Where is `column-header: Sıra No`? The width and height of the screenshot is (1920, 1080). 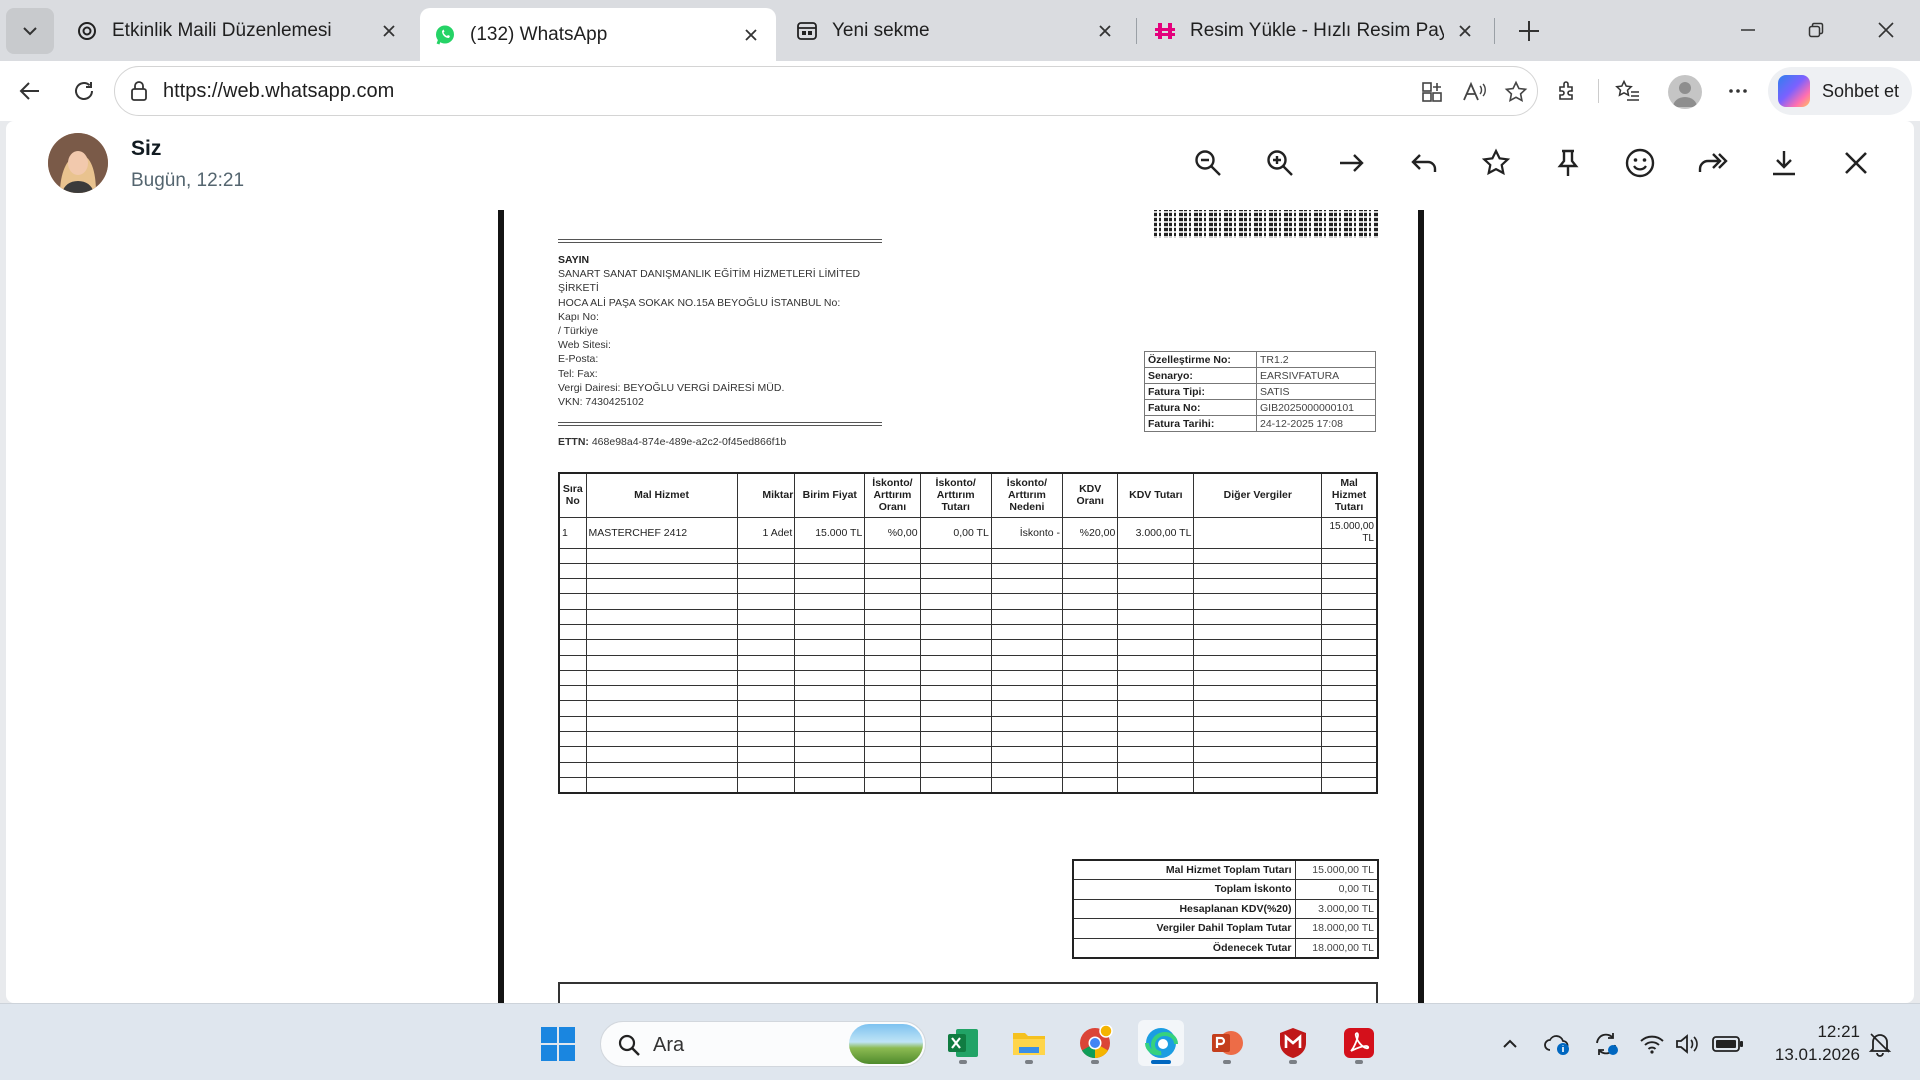
column-header: Sıra No is located at coordinates (572, 495).